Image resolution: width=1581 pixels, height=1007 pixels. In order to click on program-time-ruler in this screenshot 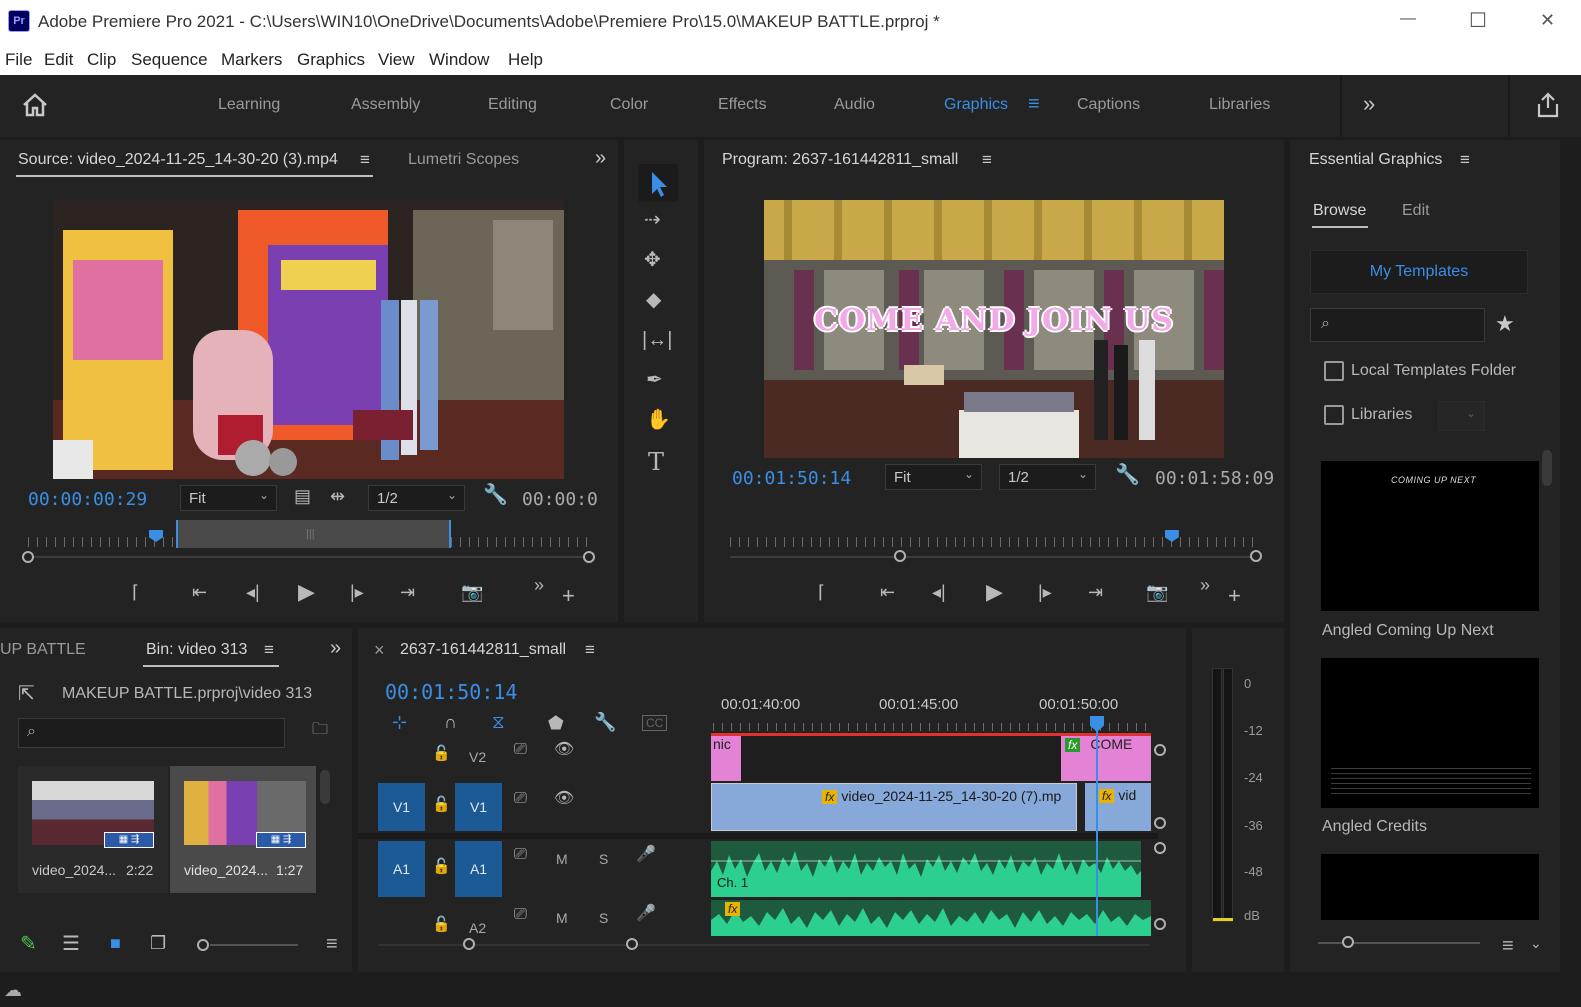, I will do `click(993, 542)`.